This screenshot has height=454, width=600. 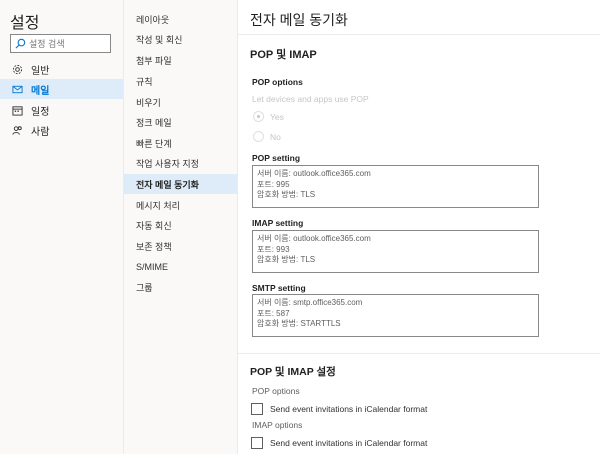 What do you see at coordinates (257, 409) in the screenshot?
I see `pop-invitations-checkbox` at bounding box center [257, 409].